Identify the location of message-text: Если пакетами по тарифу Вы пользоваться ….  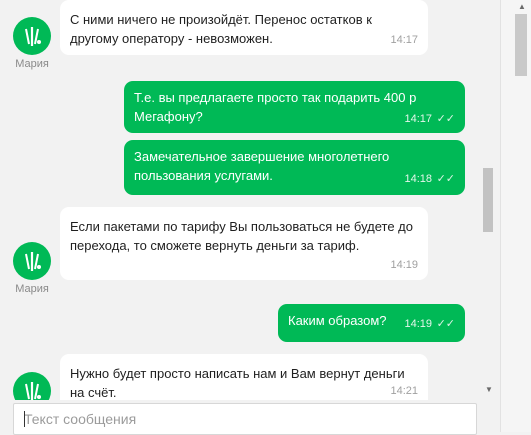
(242, 236).